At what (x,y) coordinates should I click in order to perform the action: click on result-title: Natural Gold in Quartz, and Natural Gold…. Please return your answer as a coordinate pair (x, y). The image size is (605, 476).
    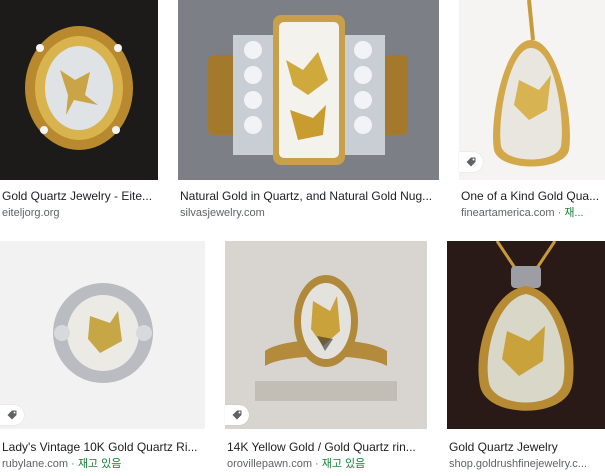
    Looking at the image, I should click on (308, 196).